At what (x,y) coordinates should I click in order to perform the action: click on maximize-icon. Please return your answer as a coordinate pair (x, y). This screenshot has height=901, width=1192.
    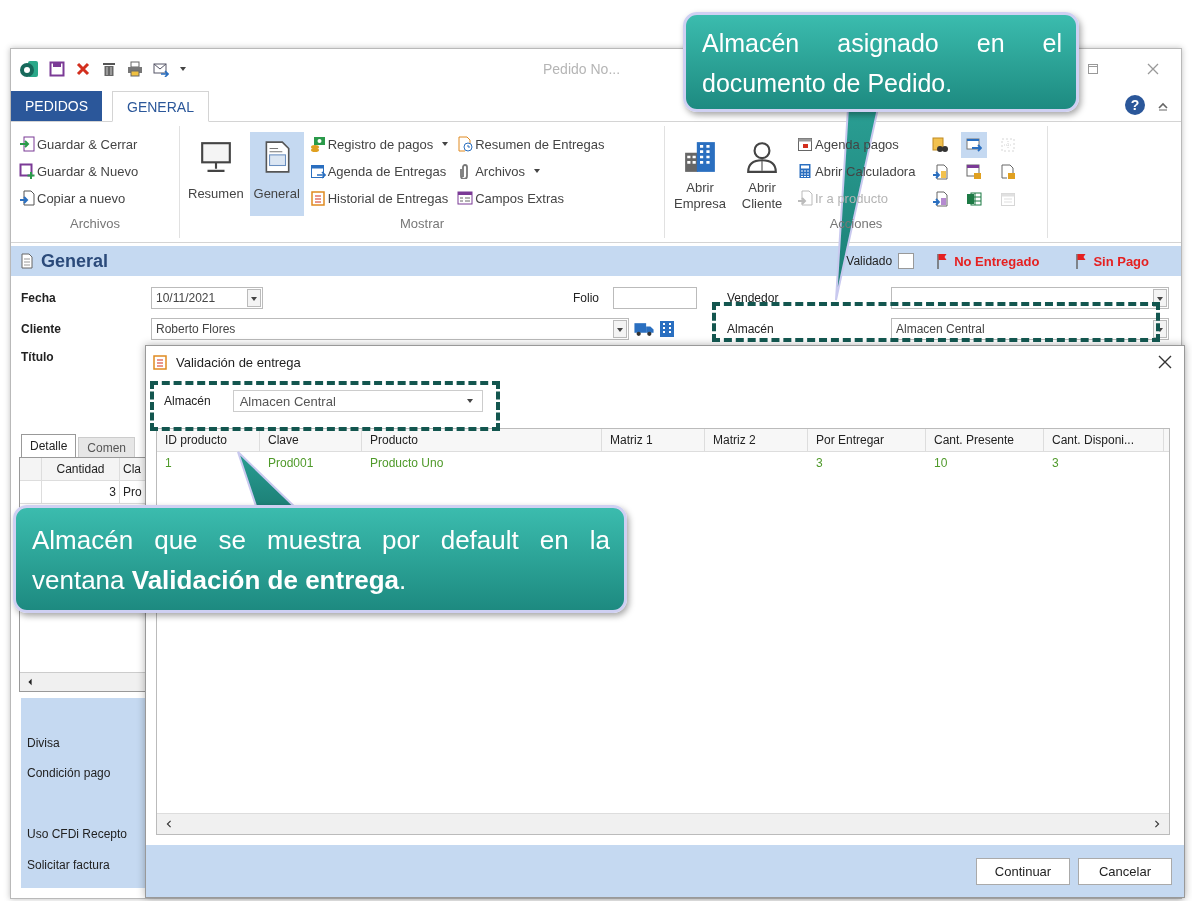
    Looking at the image, I should click on (1093, 69).